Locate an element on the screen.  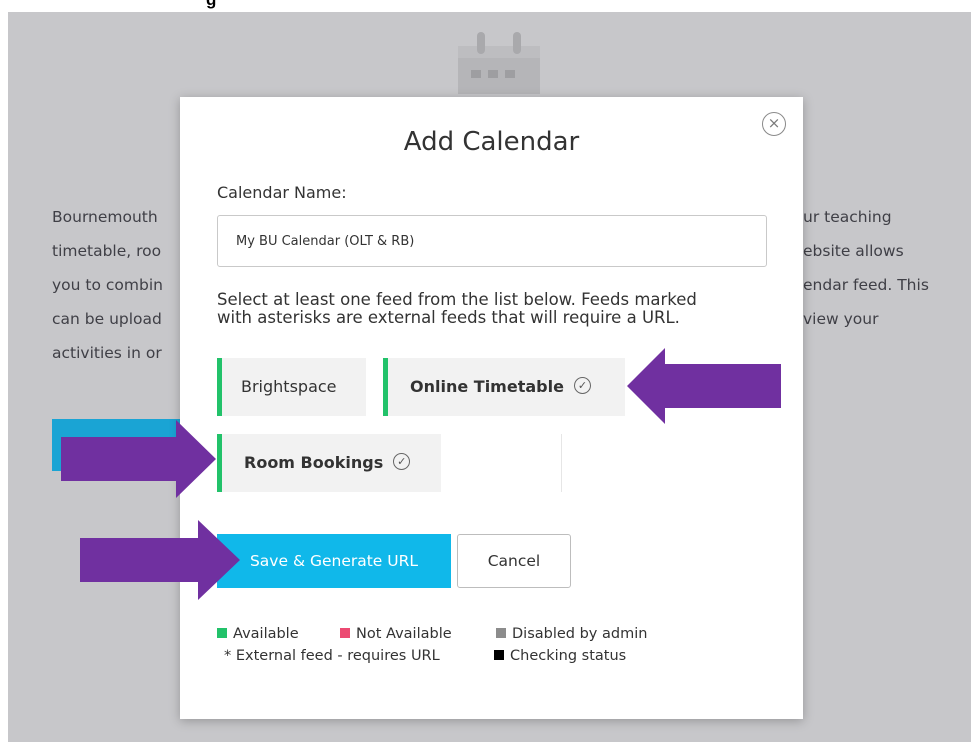
available-swatch-icon is located at coordinates (222, 633).